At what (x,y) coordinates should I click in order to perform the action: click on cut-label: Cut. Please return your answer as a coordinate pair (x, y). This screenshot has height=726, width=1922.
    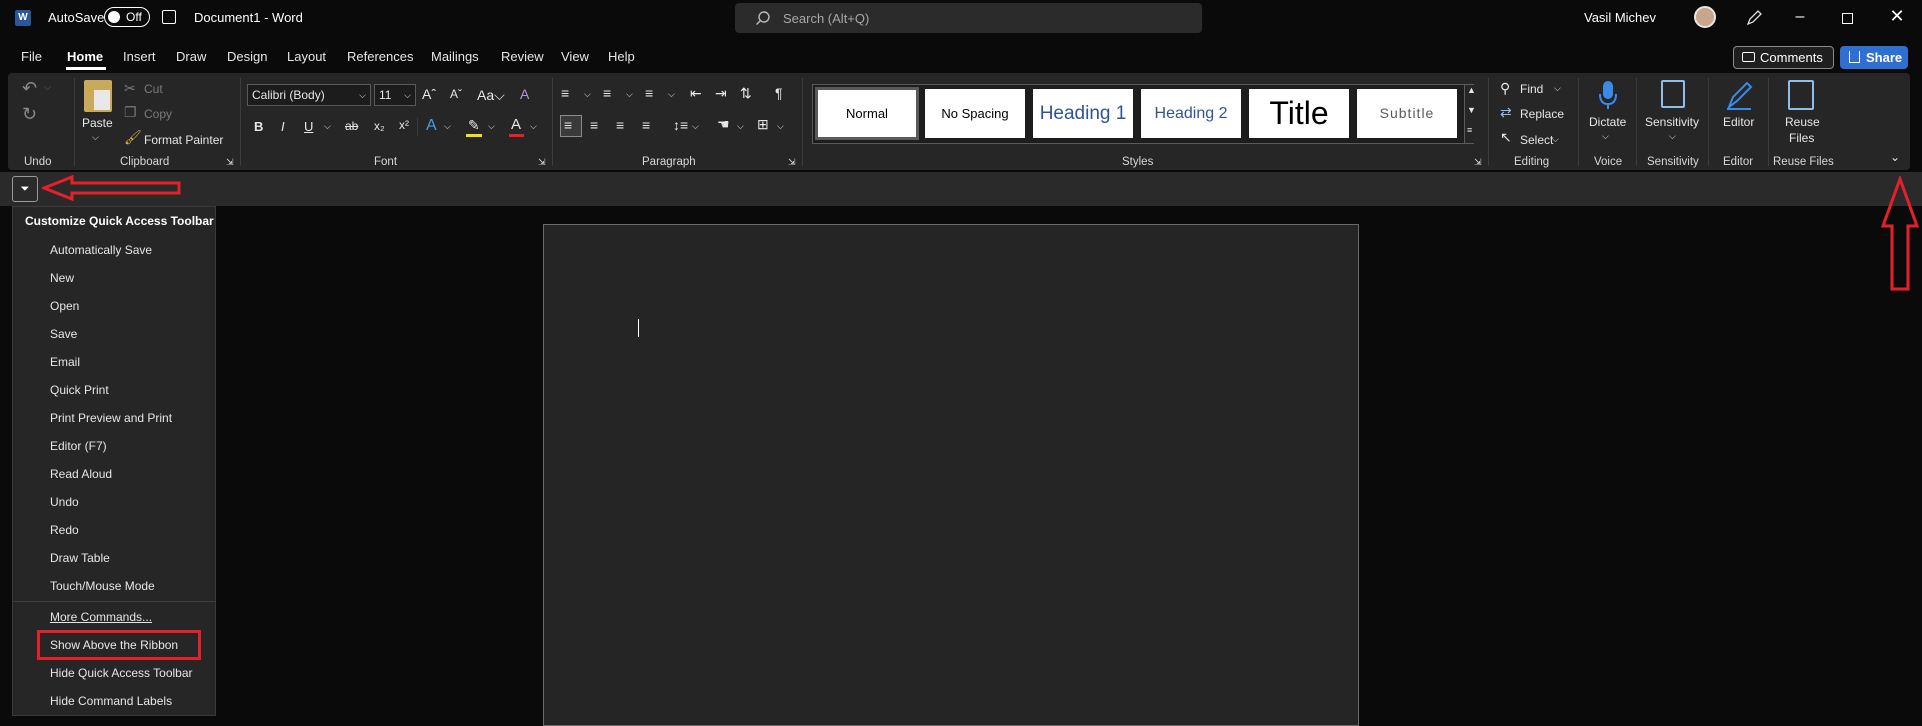
    Looking at the image, I should click on (153, 89).